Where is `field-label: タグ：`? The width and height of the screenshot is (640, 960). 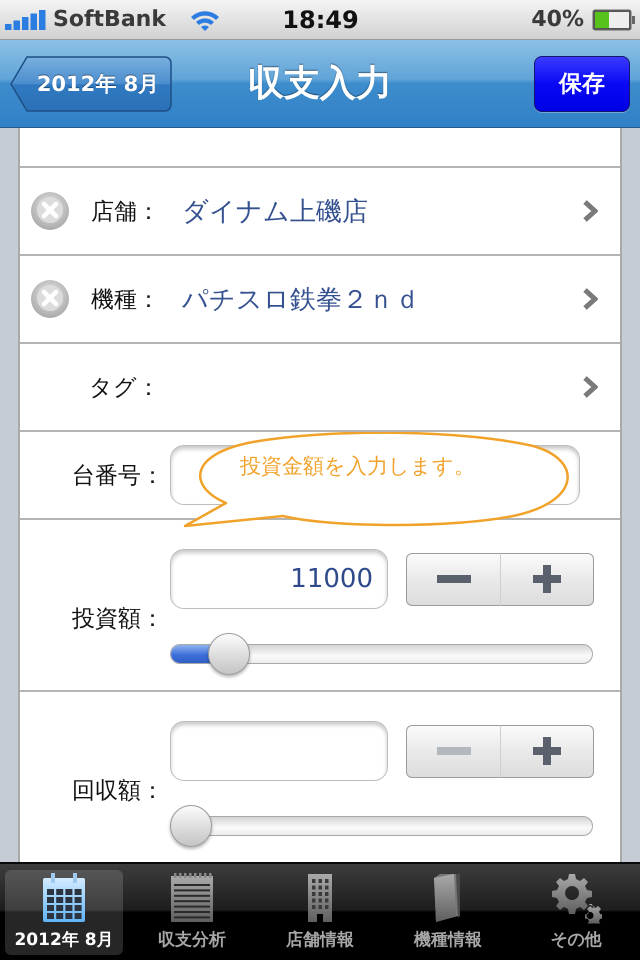 field-label: タグ： is located at coordinates (124, 388).